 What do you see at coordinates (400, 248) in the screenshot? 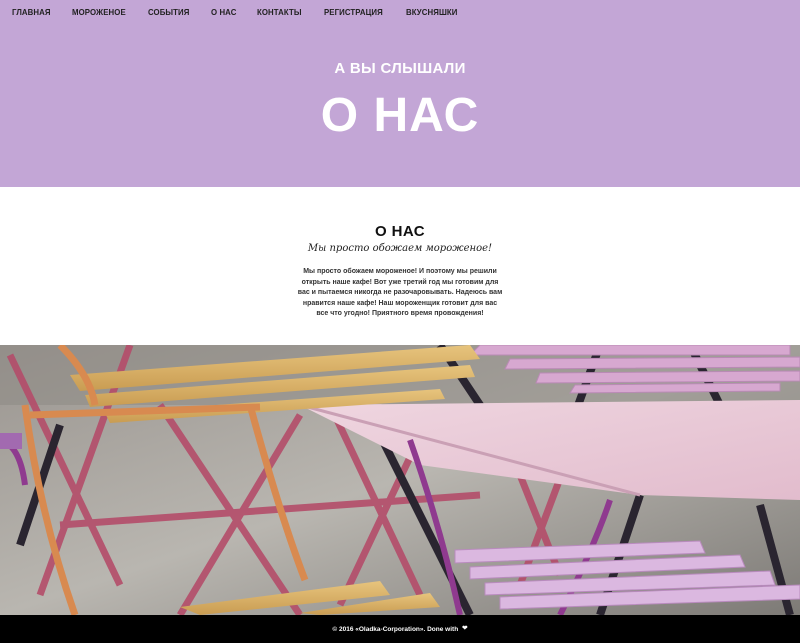
I see `about-tagline: Мы просто обожаем мороженое!` at bounding box center [400, 248].